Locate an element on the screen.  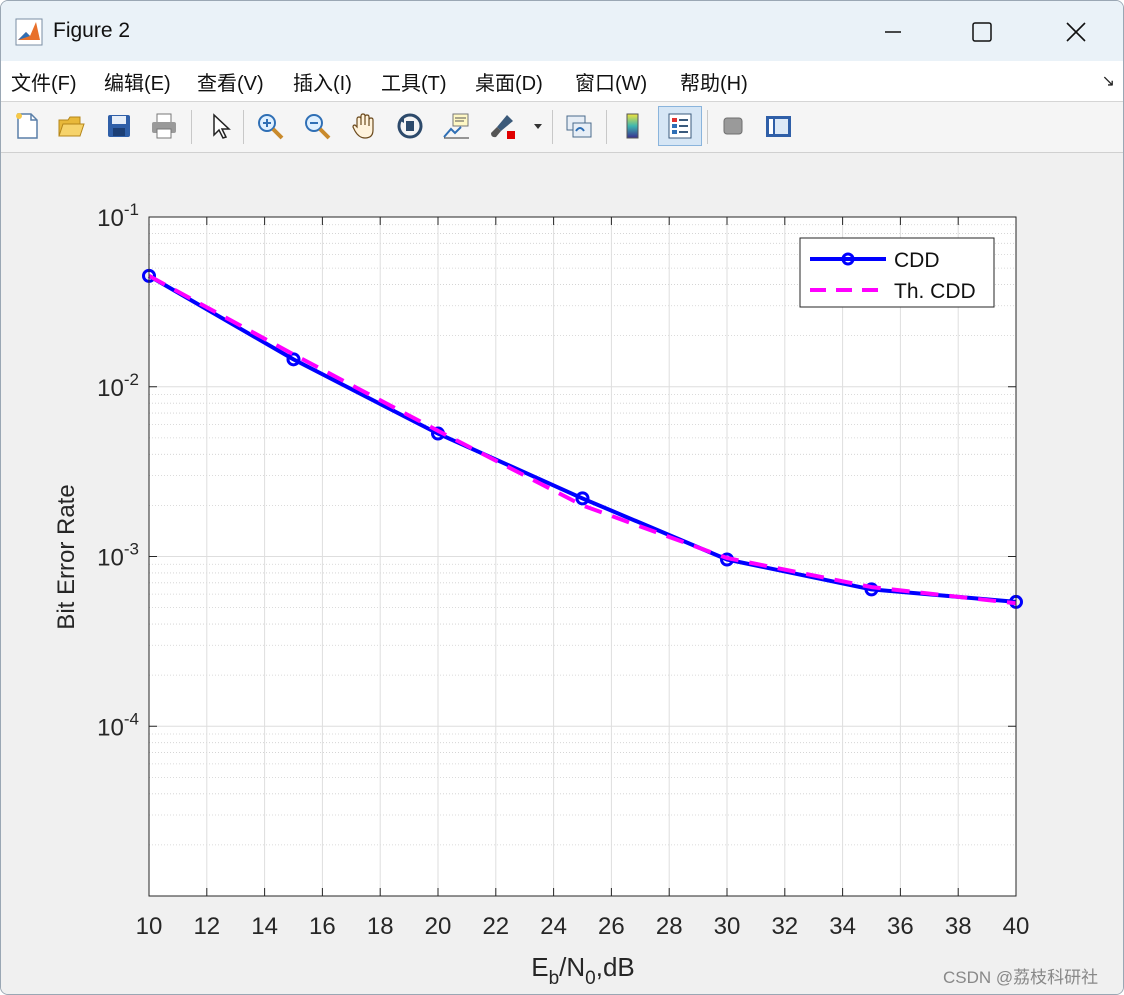
show-plot-tools-button is located at coordinates (778, 126).